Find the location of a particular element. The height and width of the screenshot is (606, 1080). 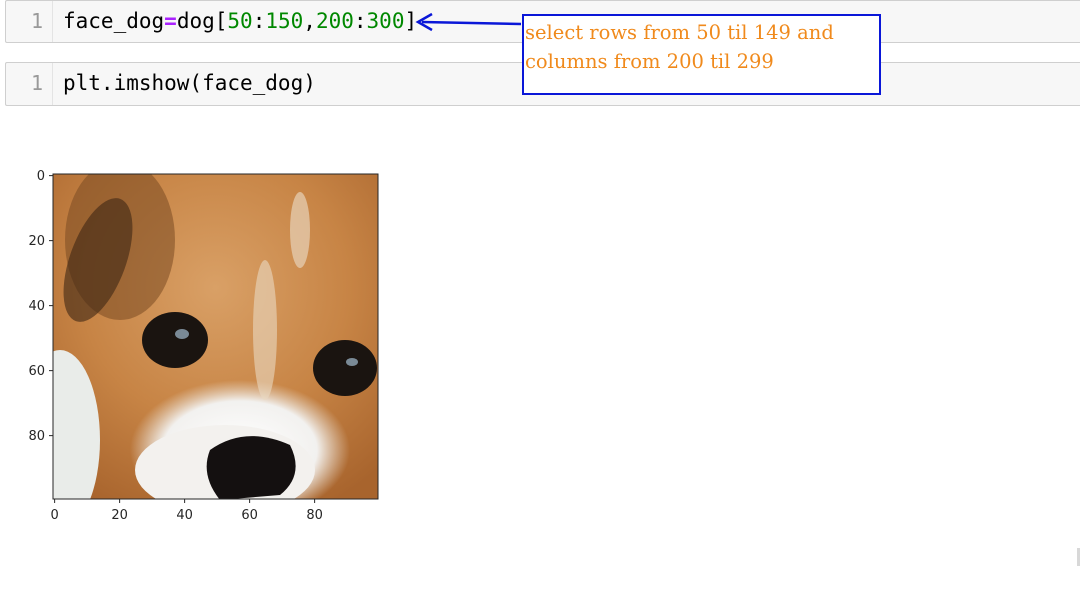

x-axis: 0 20 40 60 80 is located at coordinates (186, 511).